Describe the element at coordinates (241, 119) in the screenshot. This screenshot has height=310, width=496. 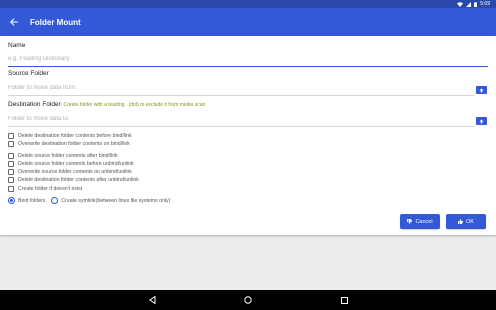
I see `destination-folder-input` at that location.